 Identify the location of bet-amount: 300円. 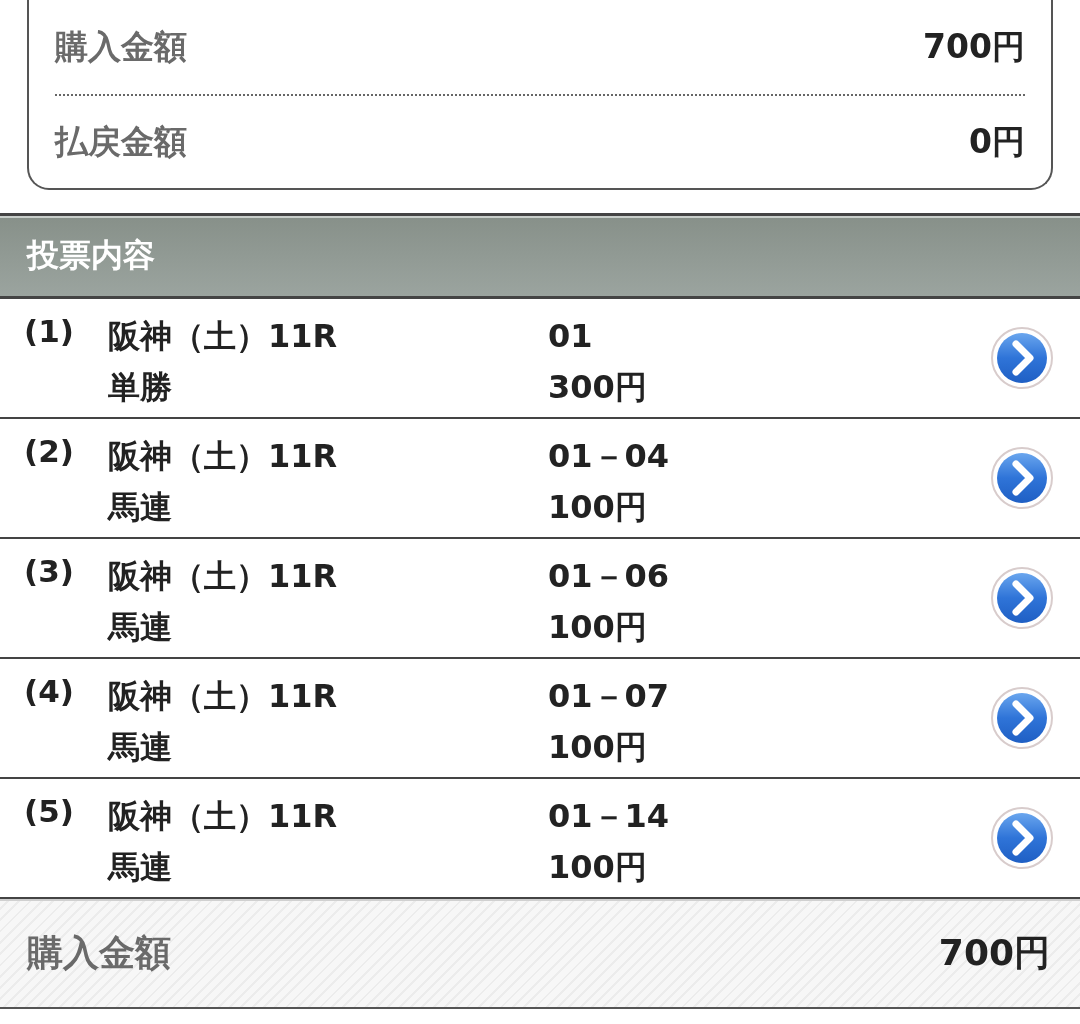
(597, 387).